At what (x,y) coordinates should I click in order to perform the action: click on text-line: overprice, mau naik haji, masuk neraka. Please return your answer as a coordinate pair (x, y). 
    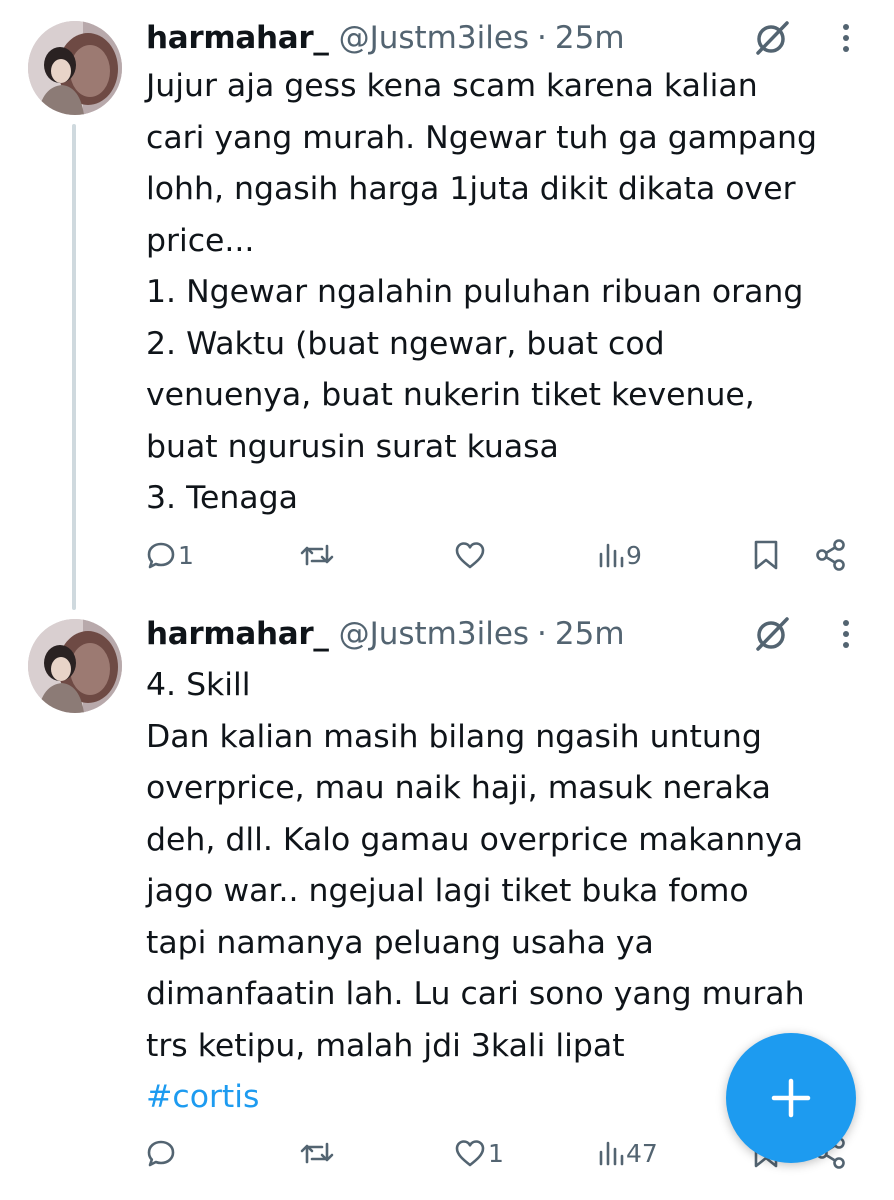
    Looking at the image, I should click on (458, 788).